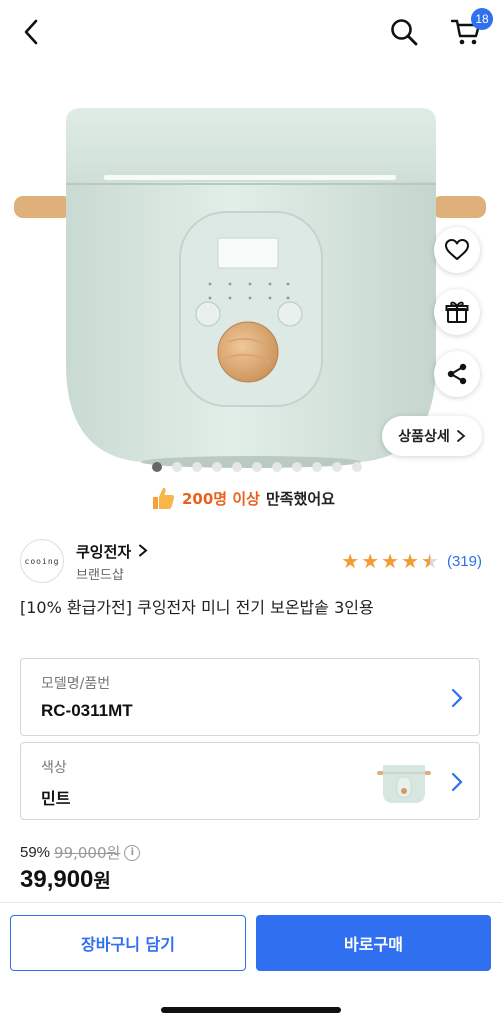 The width and height of the screenshot is (502, 1024). I want to click on product-title: [10% 환급가전] 쿠잉전자 미니 전기 보온밥솥 3인용, so click(197, 607).